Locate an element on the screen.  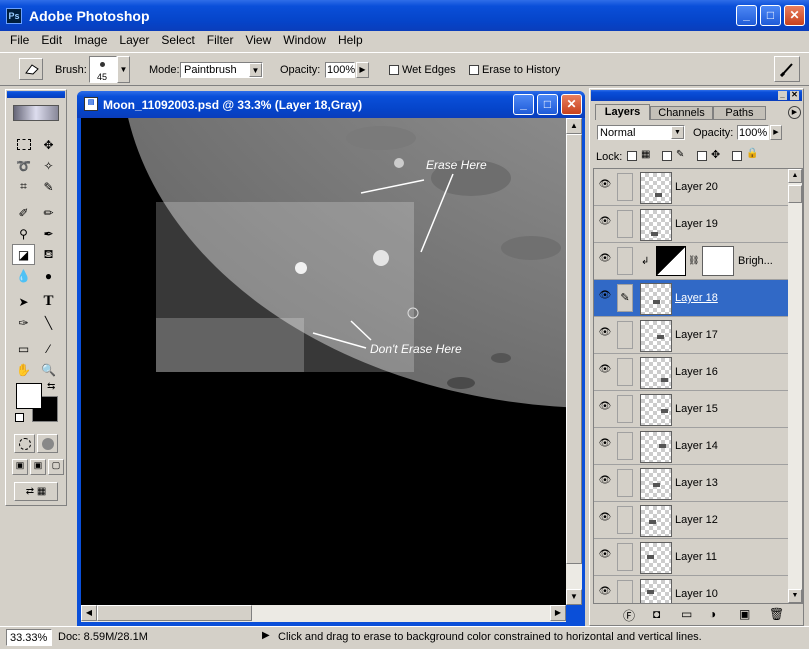
scroll-up-arrow: ▲ is located at coordinates (574, 126).